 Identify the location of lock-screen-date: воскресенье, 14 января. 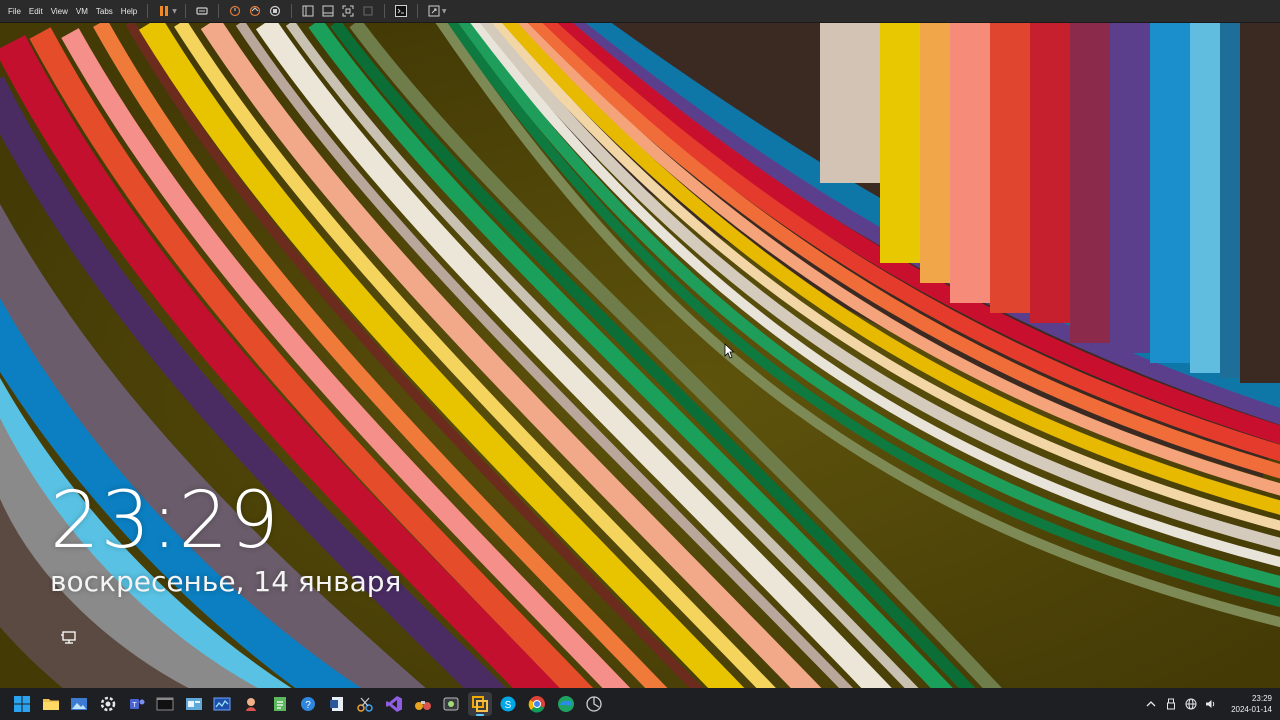
(226, 581).